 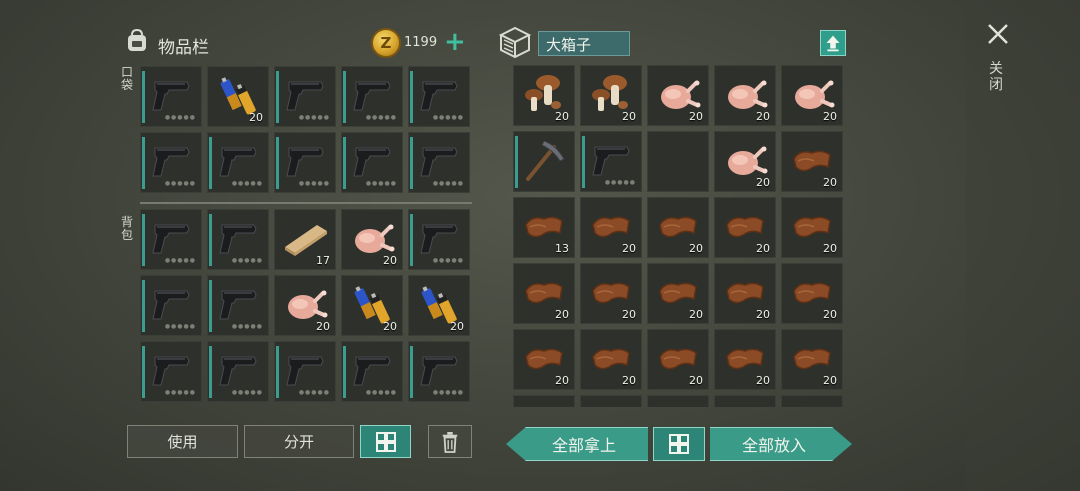 What do you see at coordinates (611, 161) in the screenshot?
I see `container-slot: ●●●●●` at bounding box center [611, 161].